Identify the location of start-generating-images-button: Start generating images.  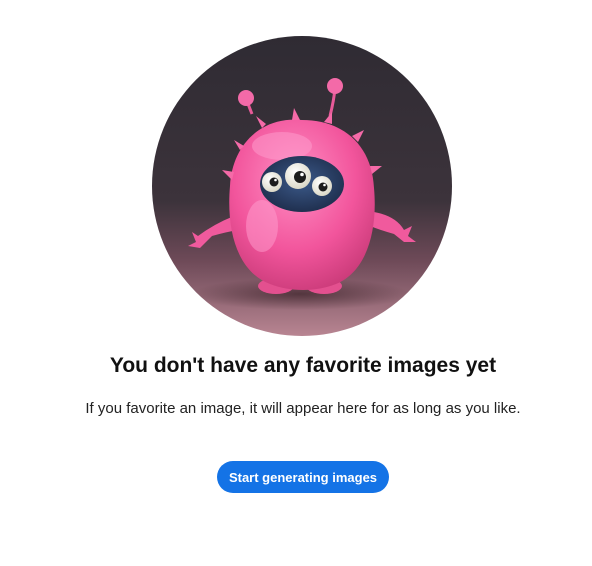
(303, 477).